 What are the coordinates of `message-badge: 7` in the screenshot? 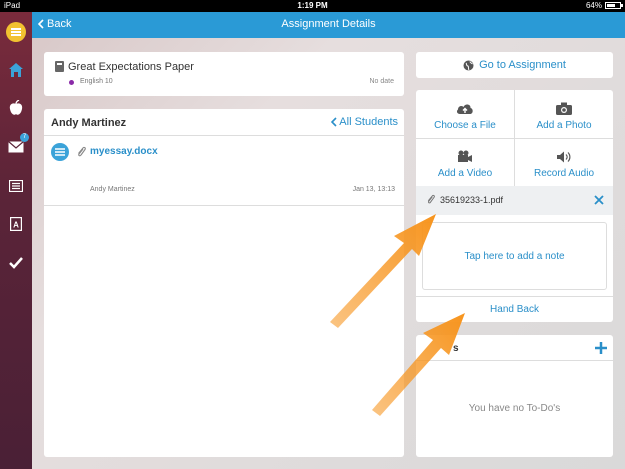 It's located at (24, 137).